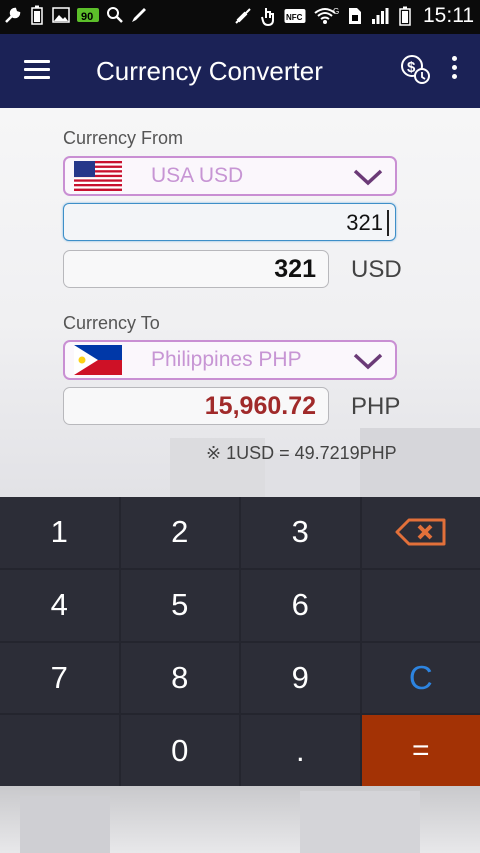 Image resolution: width=480 pixels, height=853 pixels. I want to click on key-decimal: ., so click(300, 750).